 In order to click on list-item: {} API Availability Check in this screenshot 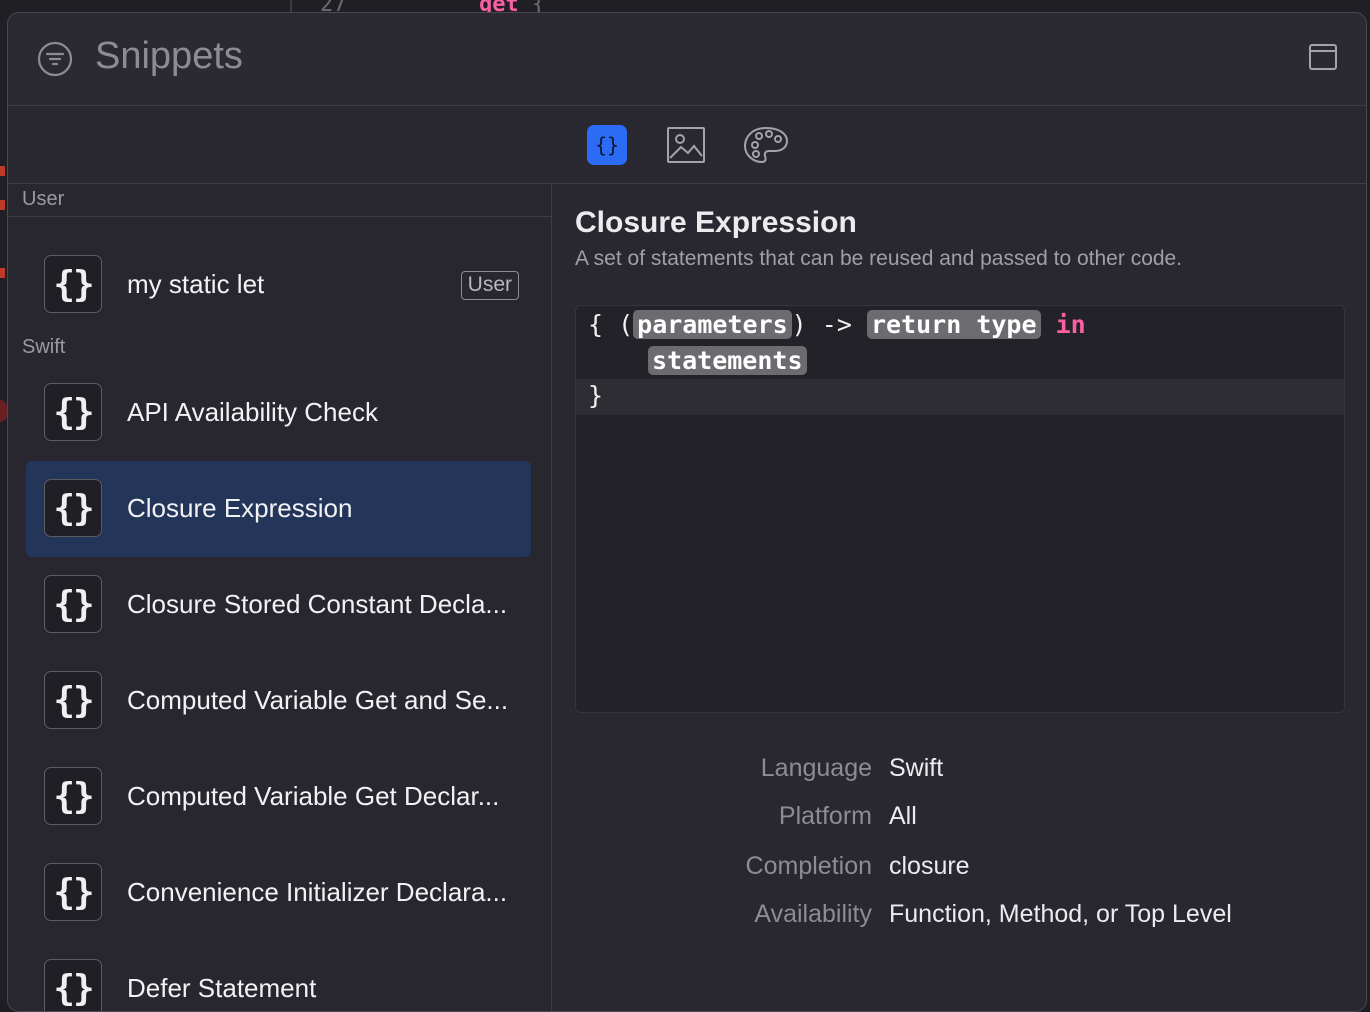, I will do `click(278, 413)`.